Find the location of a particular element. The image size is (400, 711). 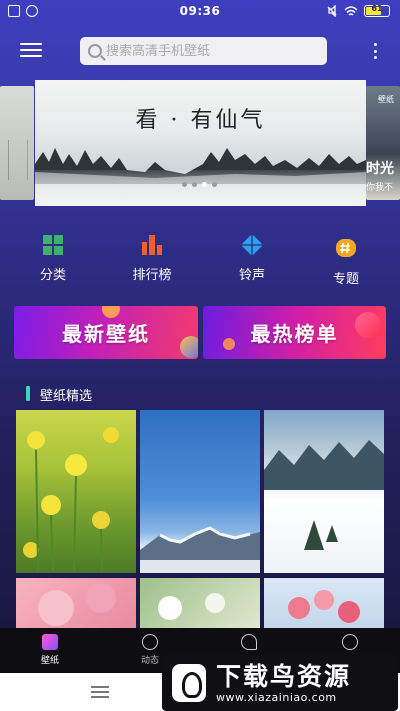

search-input is located at coordinates (206, 51).